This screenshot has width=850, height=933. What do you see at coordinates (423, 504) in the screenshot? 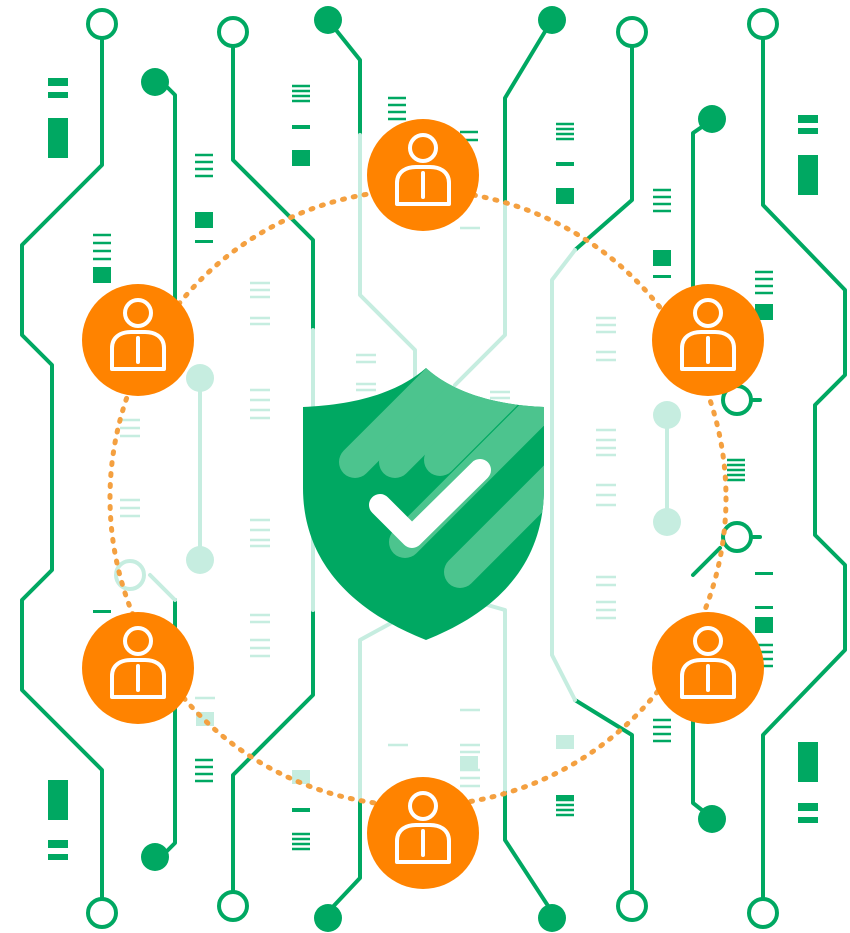
I see `shield-check-icon` at bounding box center [423, 504].